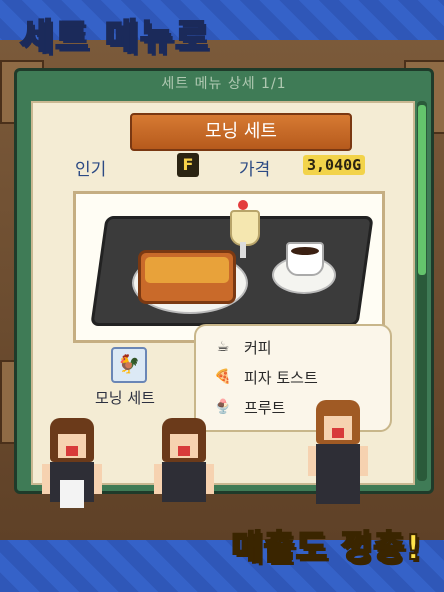  What do you see at coordinates (334, 165) in the screenshot?
I see `price-value: 3,040G` at bounding box center [334, 165].